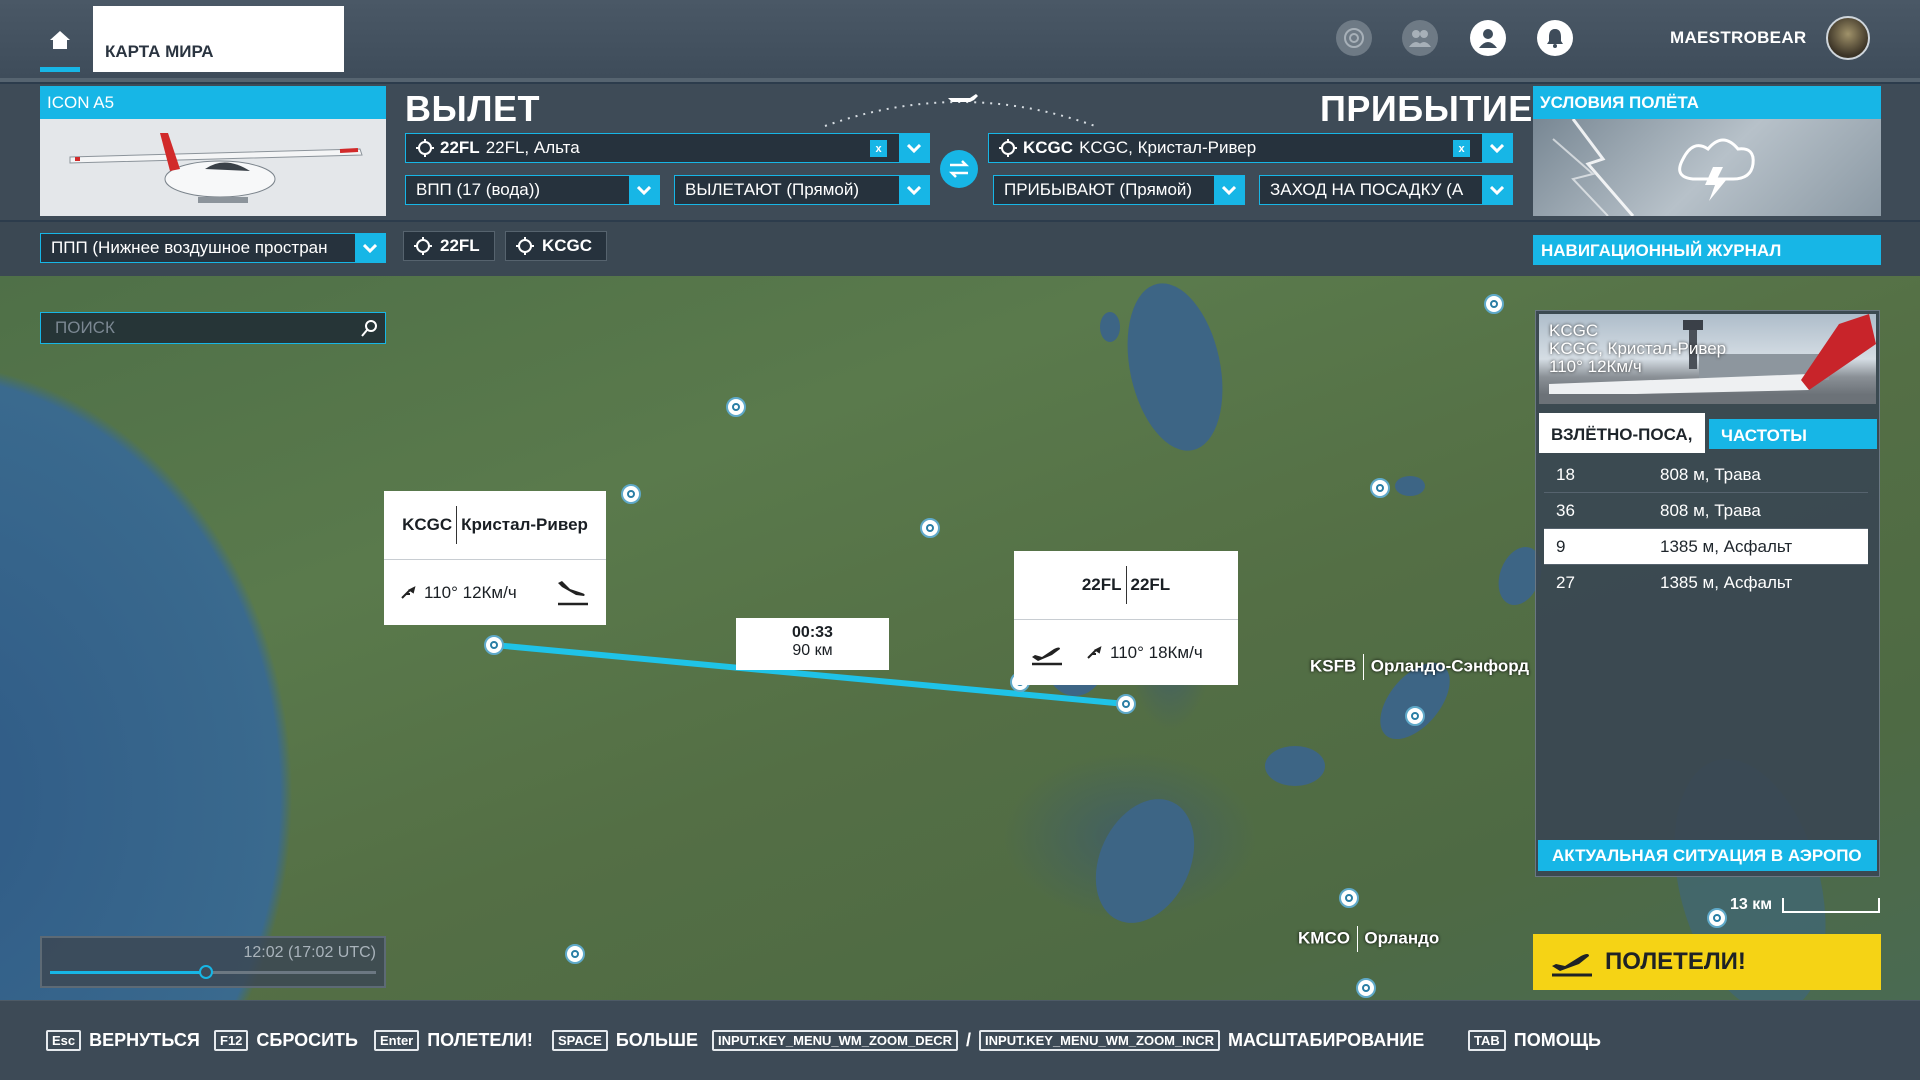 This screenshot has width=1920, height=1080. Describe the element at coordinates (213, 328) in the screenshot. I see `map-search-input: ПОИСК` at that location.